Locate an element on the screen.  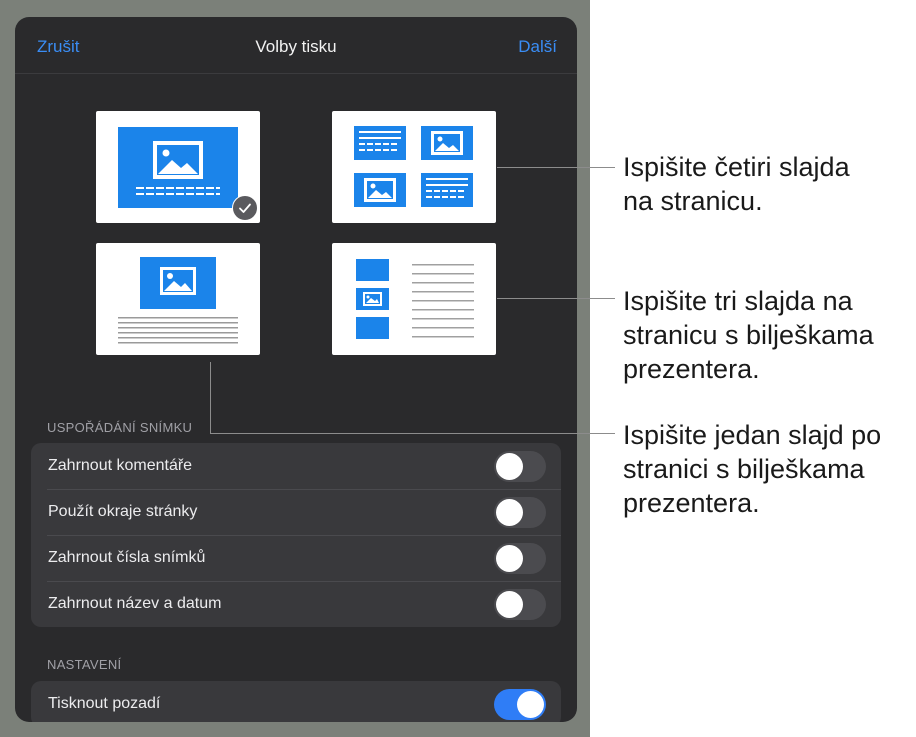
print-background-toggle is located at coordinates (520, 704).